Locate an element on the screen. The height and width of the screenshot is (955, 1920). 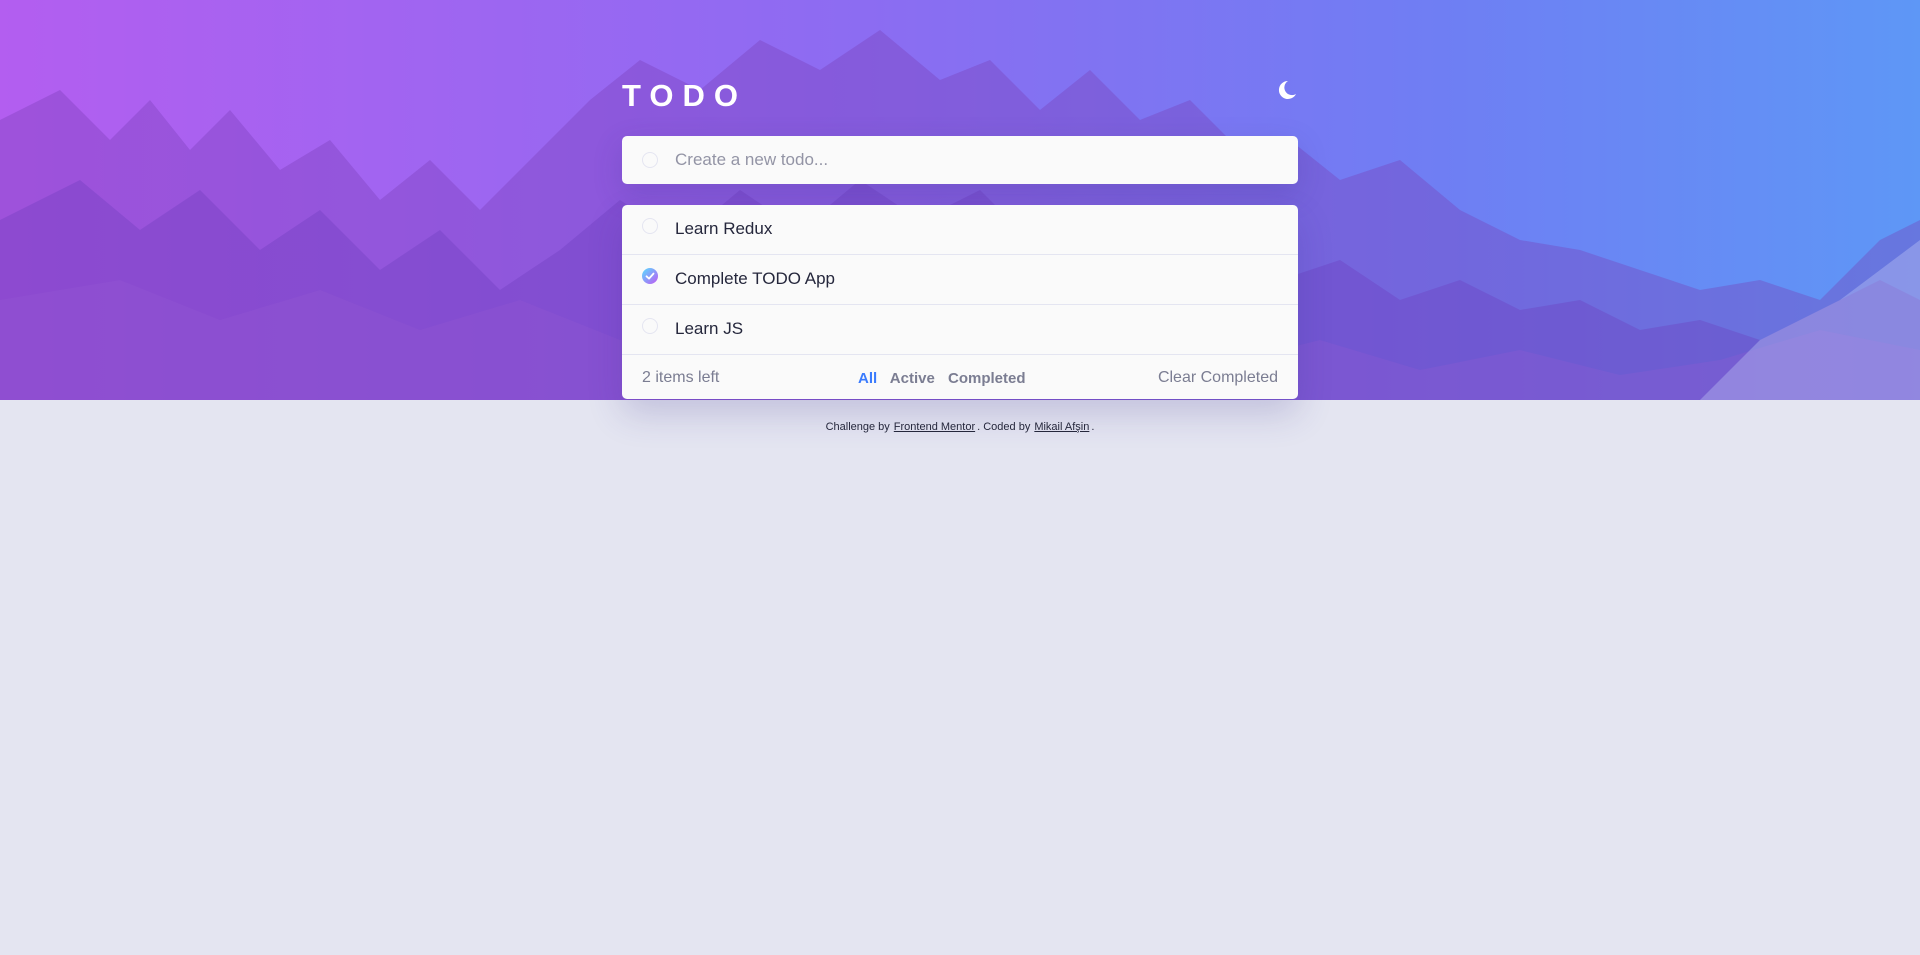
check-icon is located at coordinates (650, 276).